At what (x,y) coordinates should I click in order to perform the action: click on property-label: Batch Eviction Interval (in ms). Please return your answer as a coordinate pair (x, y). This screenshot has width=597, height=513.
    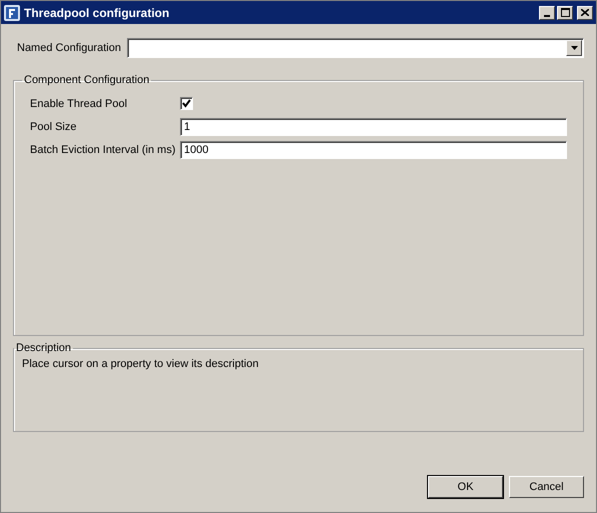
    Looking at the image, I should click on (103, 150).